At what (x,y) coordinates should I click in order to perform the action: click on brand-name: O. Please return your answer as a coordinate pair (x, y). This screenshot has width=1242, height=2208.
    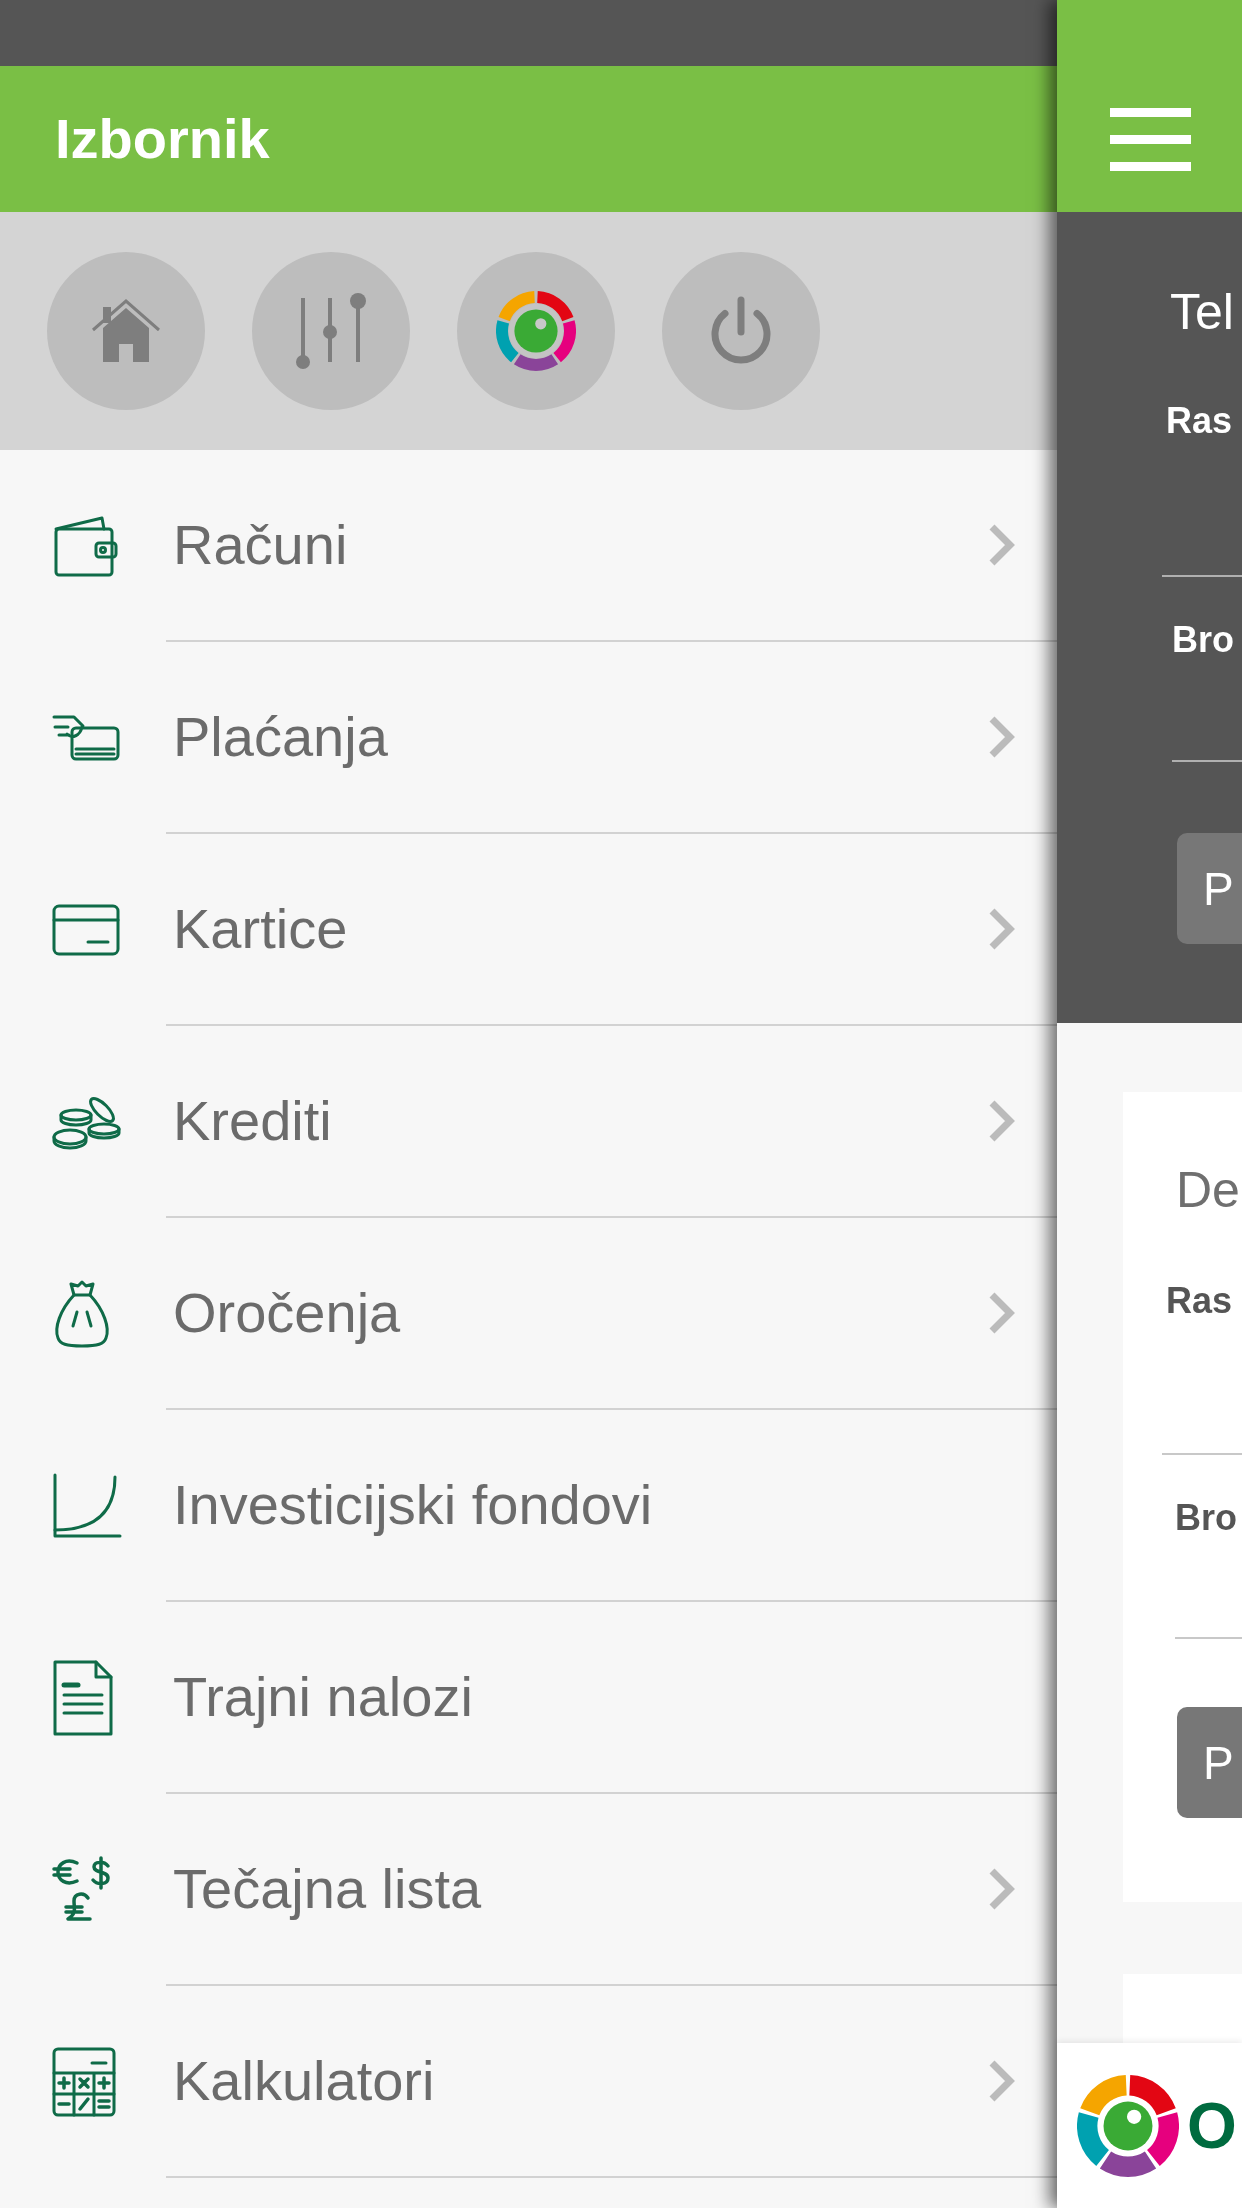
    Looking at the image, I should click on (1212, 2125).